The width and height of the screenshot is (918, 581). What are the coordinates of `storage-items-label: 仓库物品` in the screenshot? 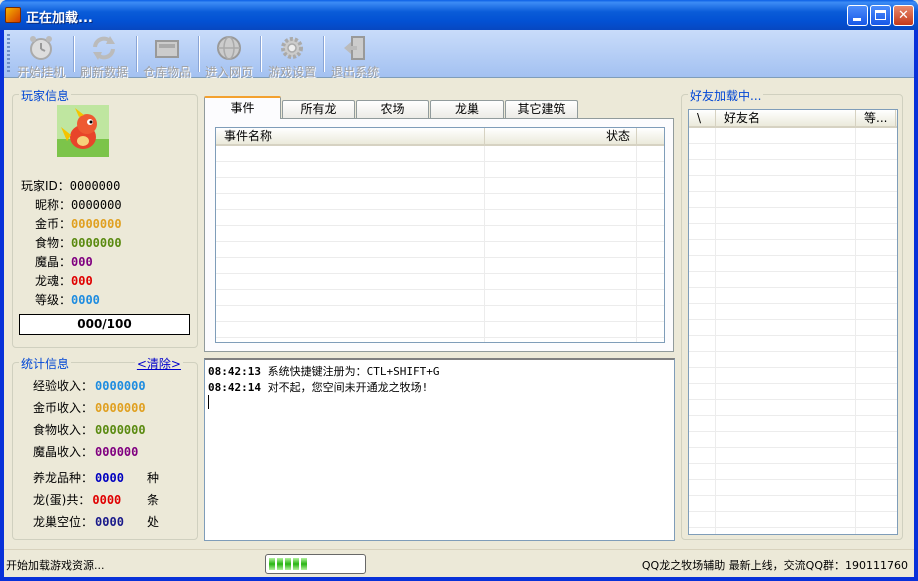 It's located at (166, 72).